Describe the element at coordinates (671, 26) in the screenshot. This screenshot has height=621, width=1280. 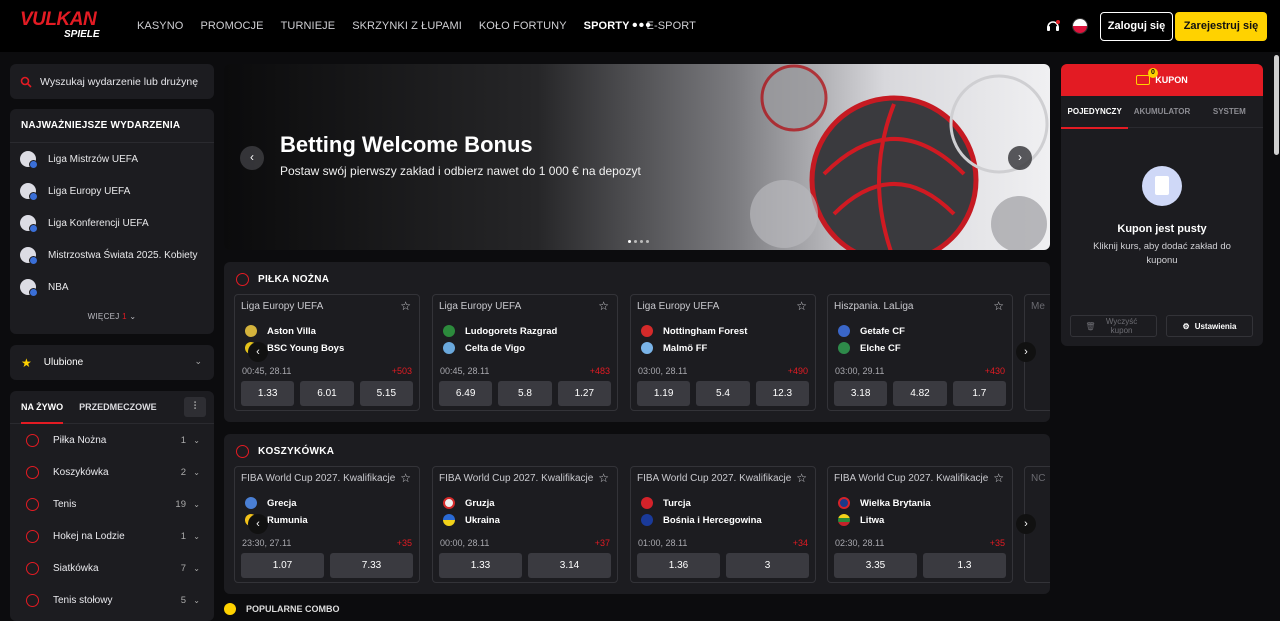
I see `nav-esport: E-SPORT` at that location.